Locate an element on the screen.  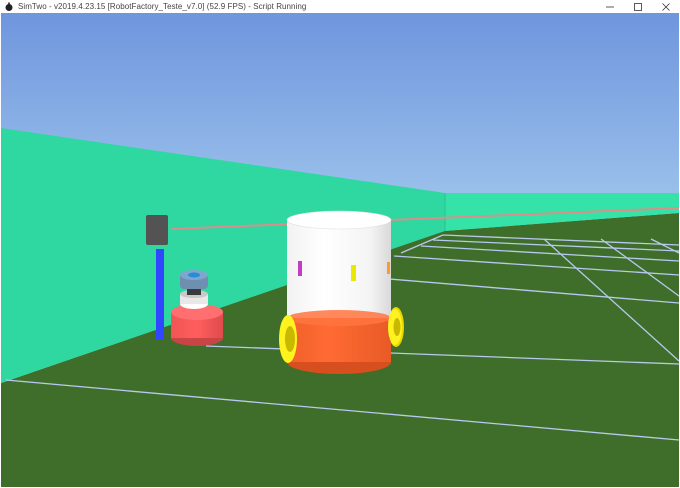
maximize-icon is located at coordinates (638, 6).